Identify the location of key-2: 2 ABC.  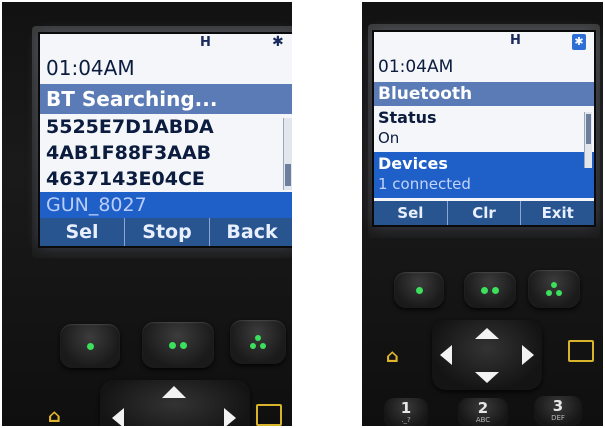
(483, 412).